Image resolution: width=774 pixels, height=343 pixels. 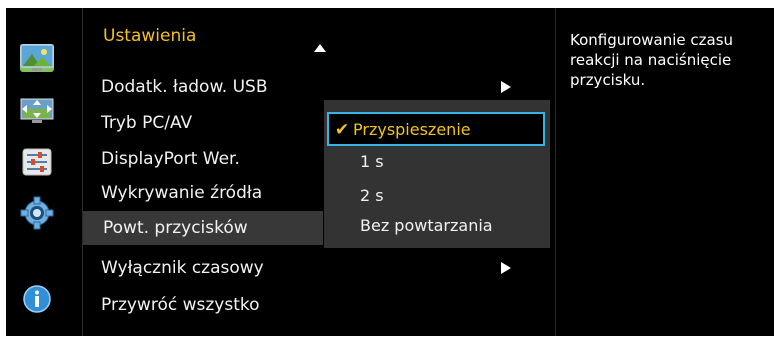 What do you see at coordinates (180, 305) in the screenshot?
I see `menu-item-label: Przywróć wszystko` at bounding box center [180, 305].